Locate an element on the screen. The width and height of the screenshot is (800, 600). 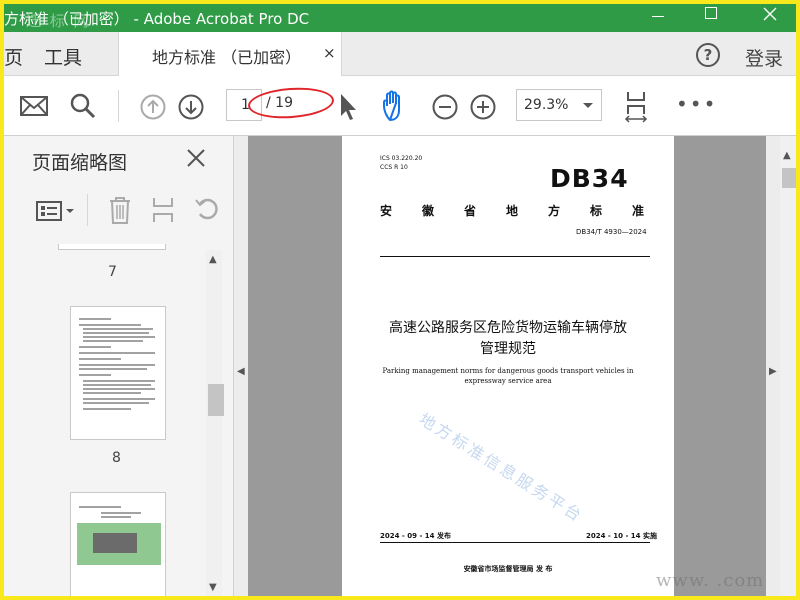
standard-number: DB34/T 4930—2024 is located at coordinates (611, 232).